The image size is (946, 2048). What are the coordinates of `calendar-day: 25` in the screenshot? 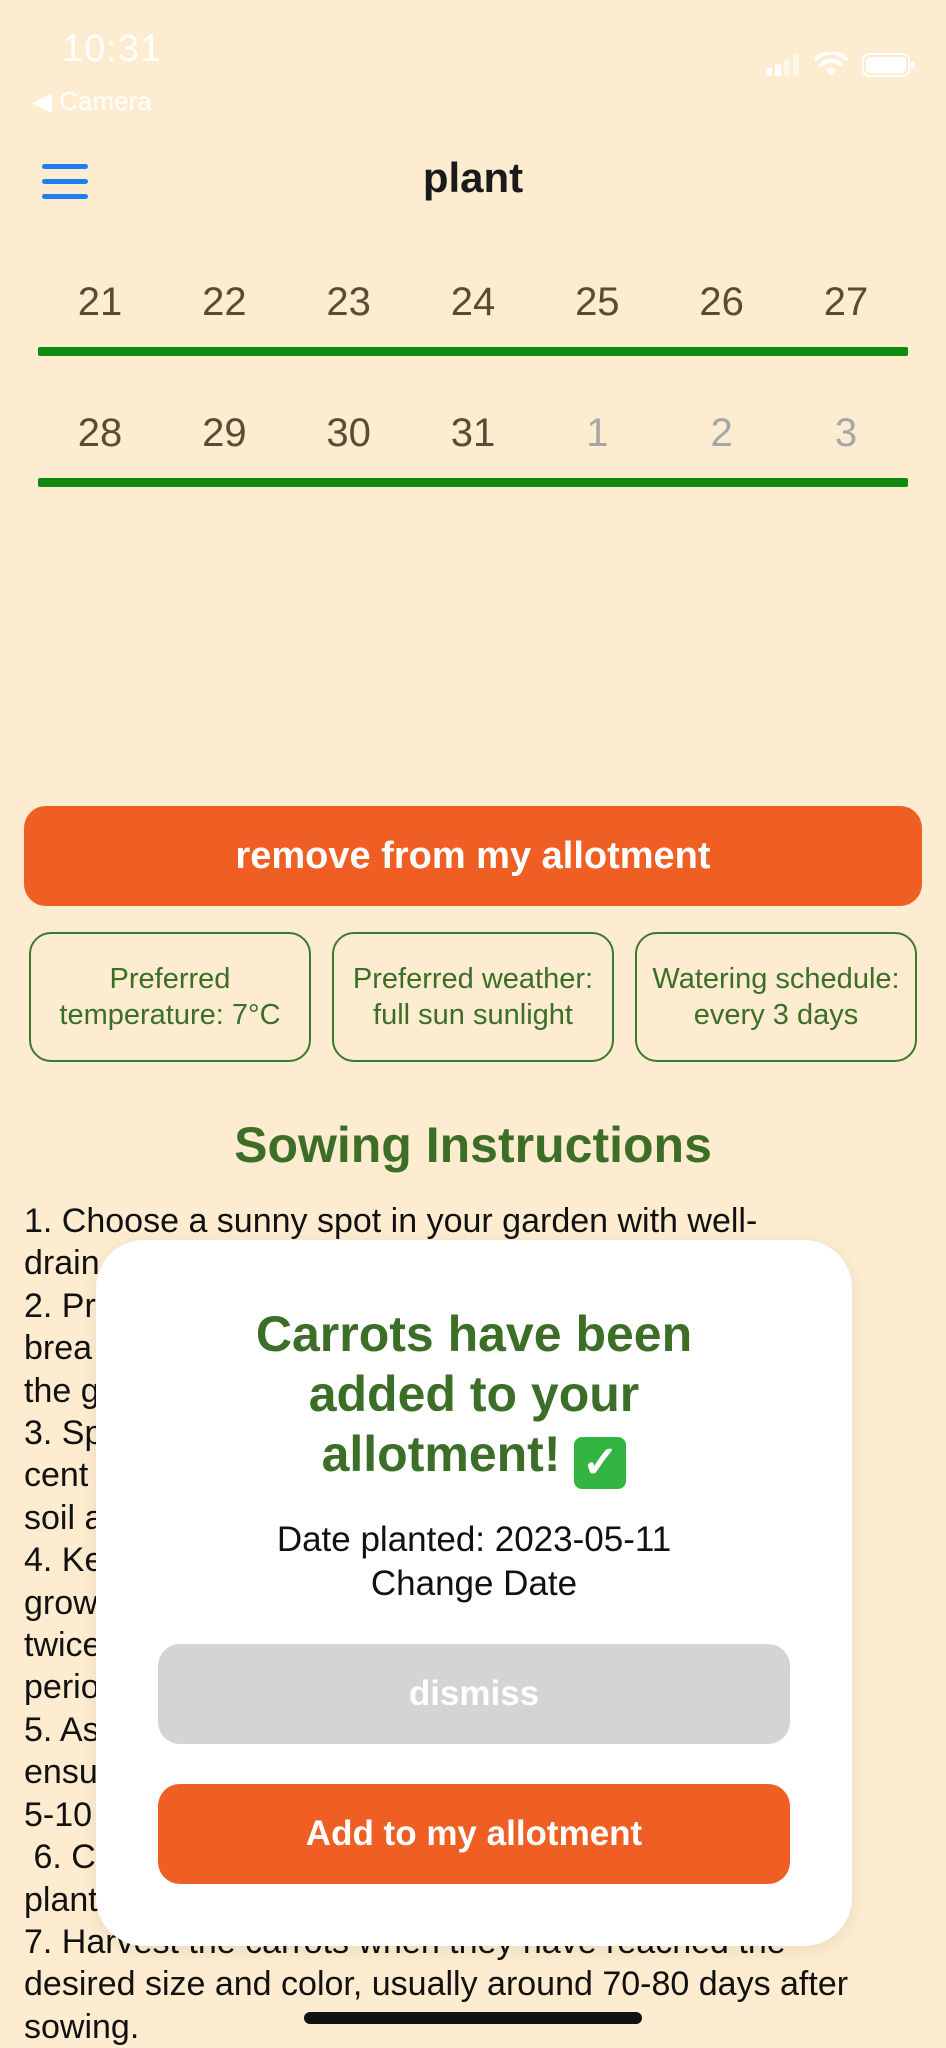 It's located at (597, 302).